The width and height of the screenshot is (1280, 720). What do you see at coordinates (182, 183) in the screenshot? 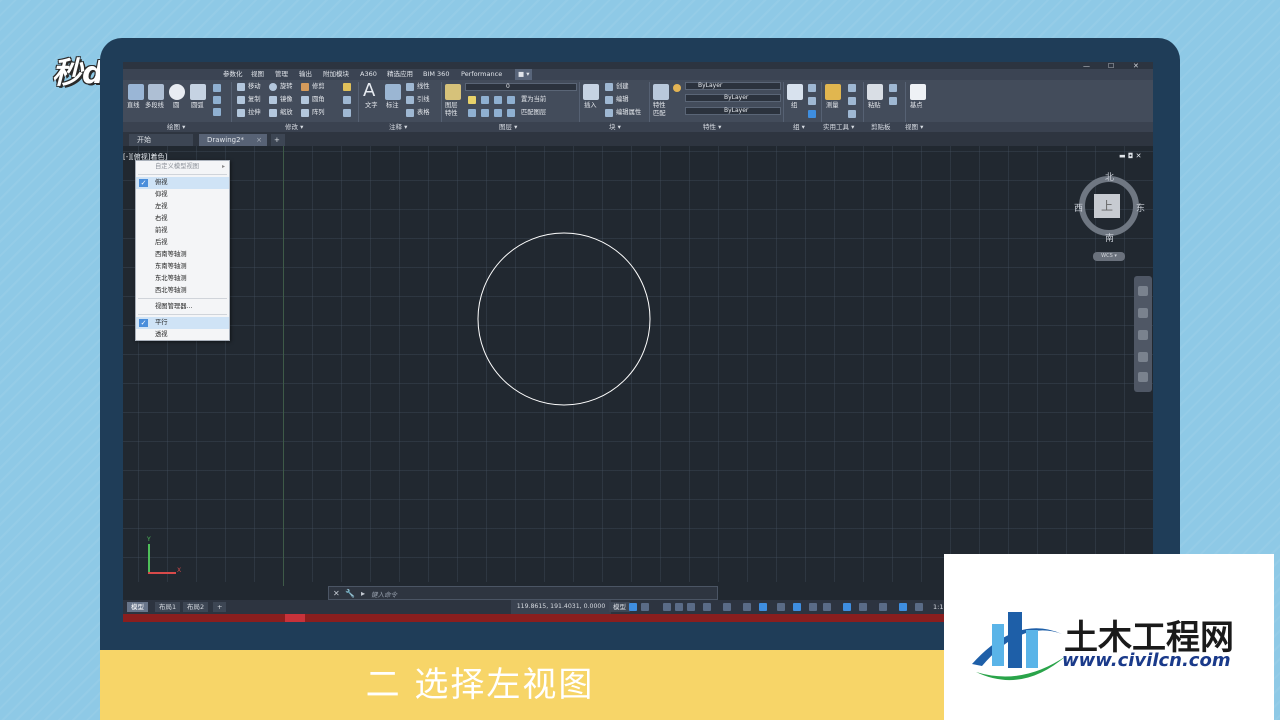
I see `menu-item-top: ✓ 俯视` at bounding box center [182, 183].